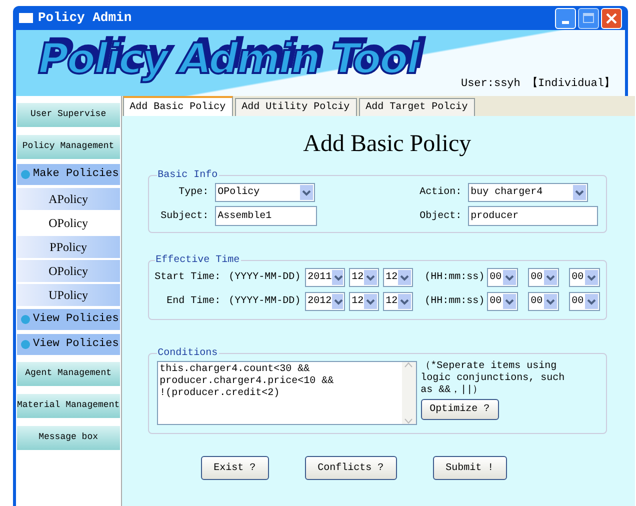  What do you see at coordinates (493, 379) in the screenshot?
I see `hint-text: （*Seperate items using logic conjunctions, such as &&，||）` at bounding box center [493, 379].